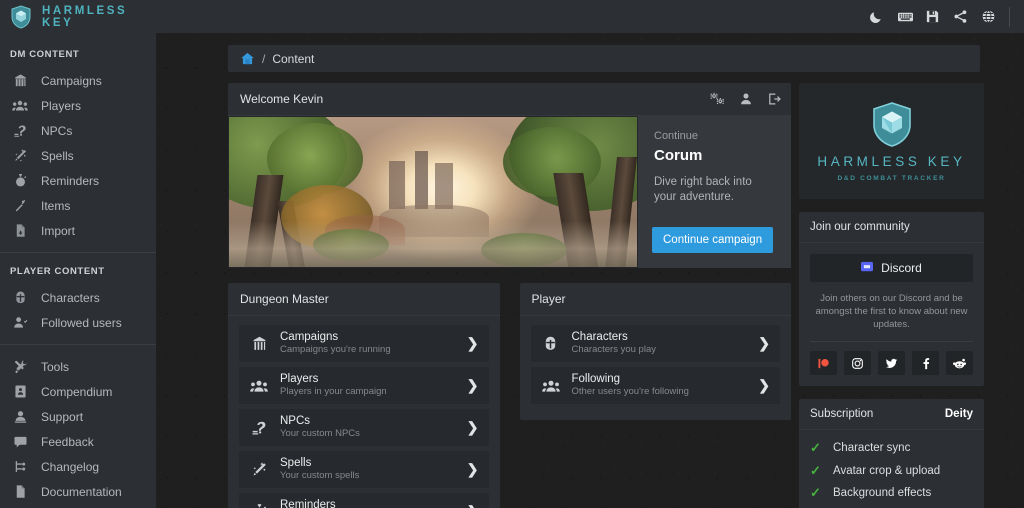 The width and height of the screenshot is (1024, 508). I want to click on campaigns-icon, so click(20, 81).